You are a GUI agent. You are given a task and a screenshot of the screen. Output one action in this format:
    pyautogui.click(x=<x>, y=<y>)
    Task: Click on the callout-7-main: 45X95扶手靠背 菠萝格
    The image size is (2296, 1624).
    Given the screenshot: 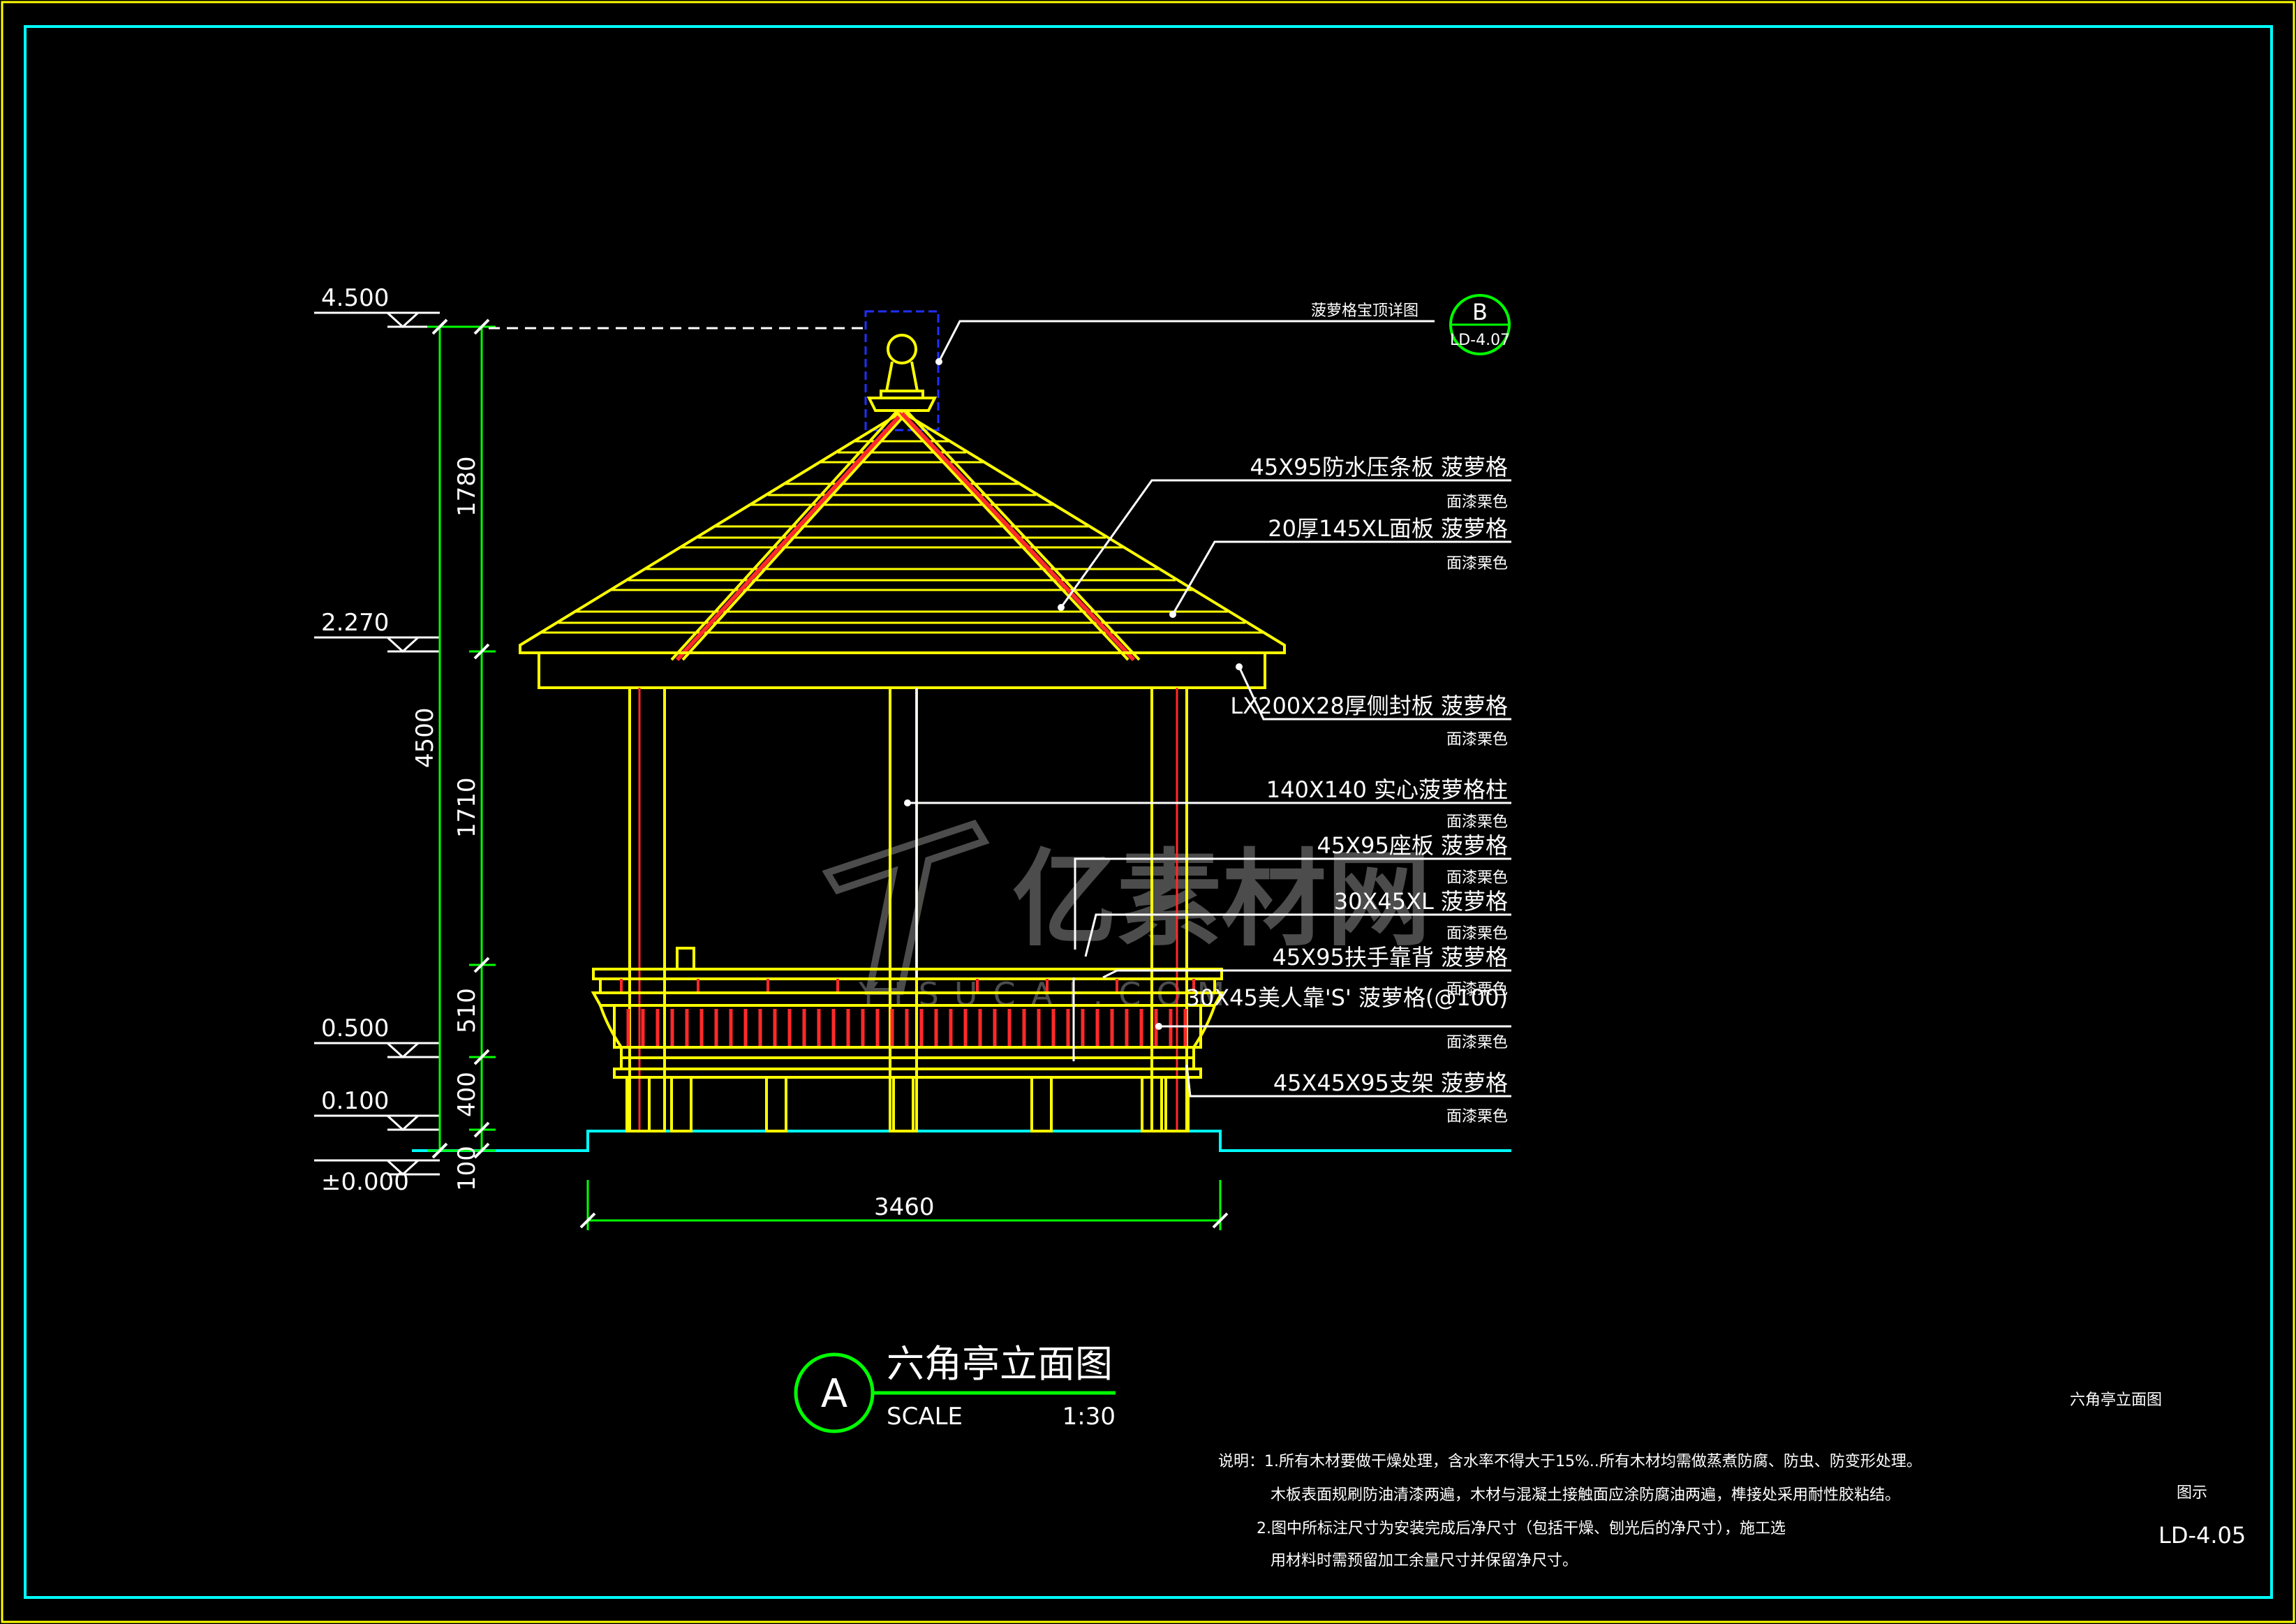 What is the action you would take?
    pyautogui.click(x=1390, y=957)
    